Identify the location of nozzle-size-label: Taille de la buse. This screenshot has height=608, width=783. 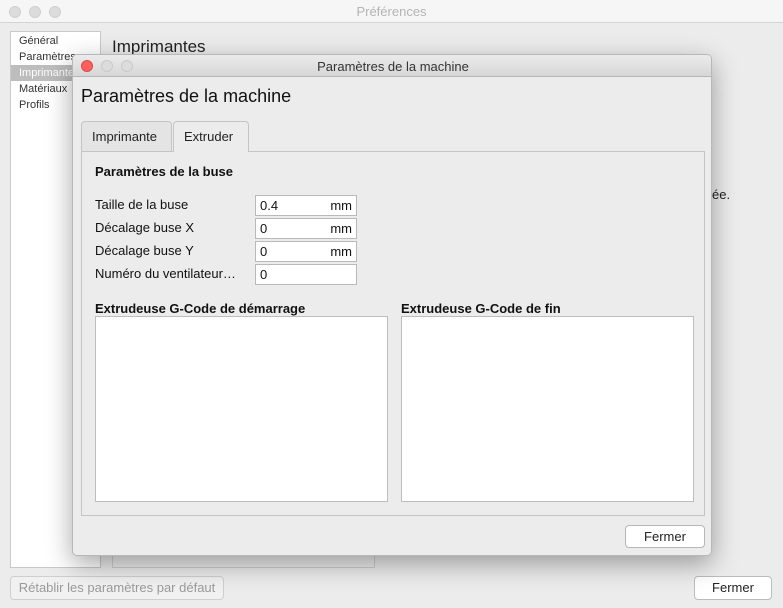
(142, 204).